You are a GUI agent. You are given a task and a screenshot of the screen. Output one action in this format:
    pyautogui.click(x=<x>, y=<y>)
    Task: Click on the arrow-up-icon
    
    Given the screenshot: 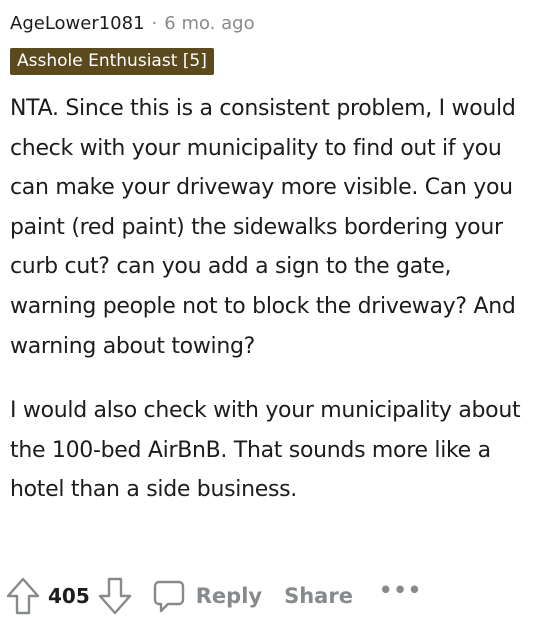 What is the action you would take?
    pyautogui.click(x=23, y=596)
    